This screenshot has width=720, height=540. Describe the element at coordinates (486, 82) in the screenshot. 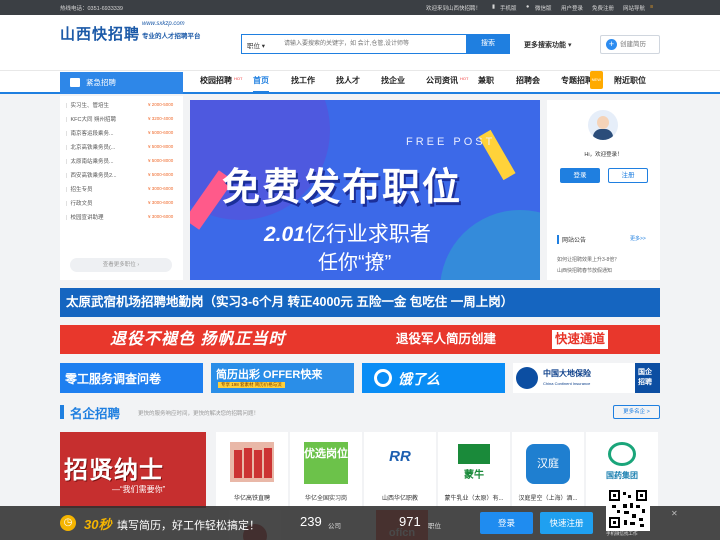

I see `nav-parttime: 兼职` at that location.